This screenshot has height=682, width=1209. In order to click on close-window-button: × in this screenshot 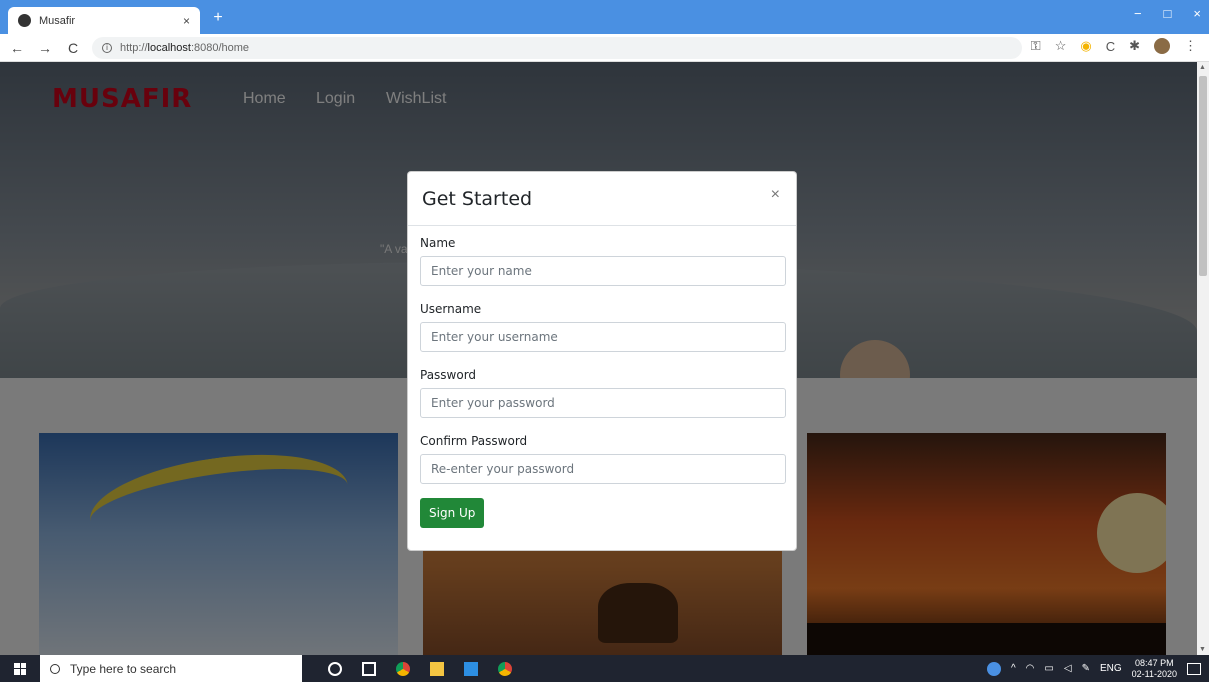, I will do `click(1197, 13)`.